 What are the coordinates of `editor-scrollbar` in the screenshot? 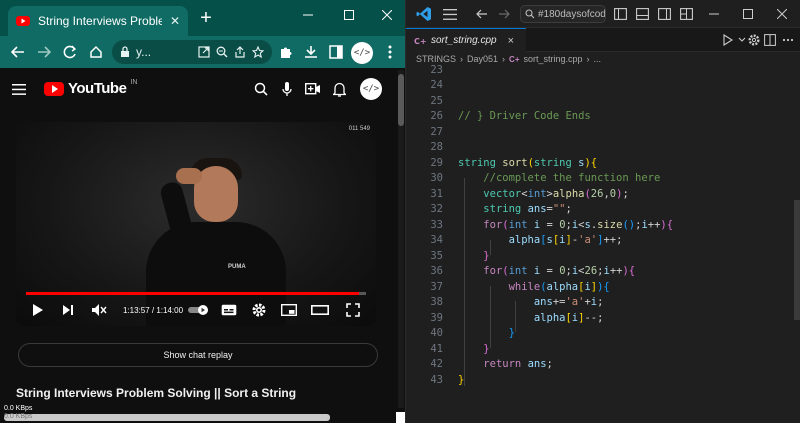 It's located at (797, 260).